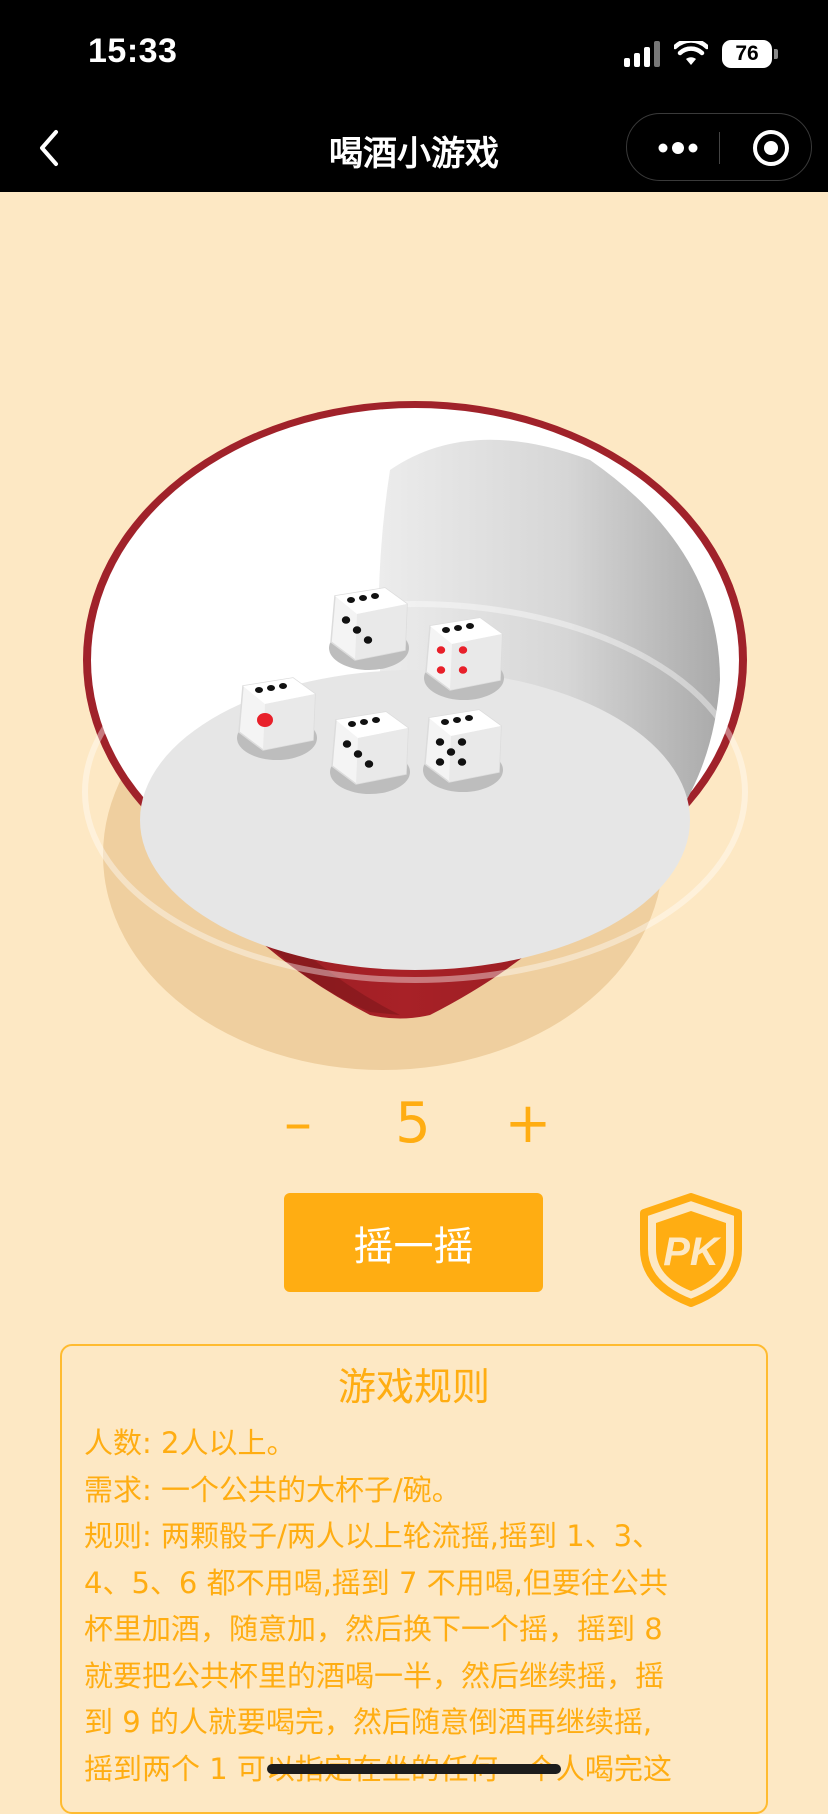 The image size is (828, 1814). Describe the element at coordinates (373, 1536) in the screenshot. I see `rules-line: 规则: 两颗骰子/两人以上轮流摇,摇到 1、3、` at that location.